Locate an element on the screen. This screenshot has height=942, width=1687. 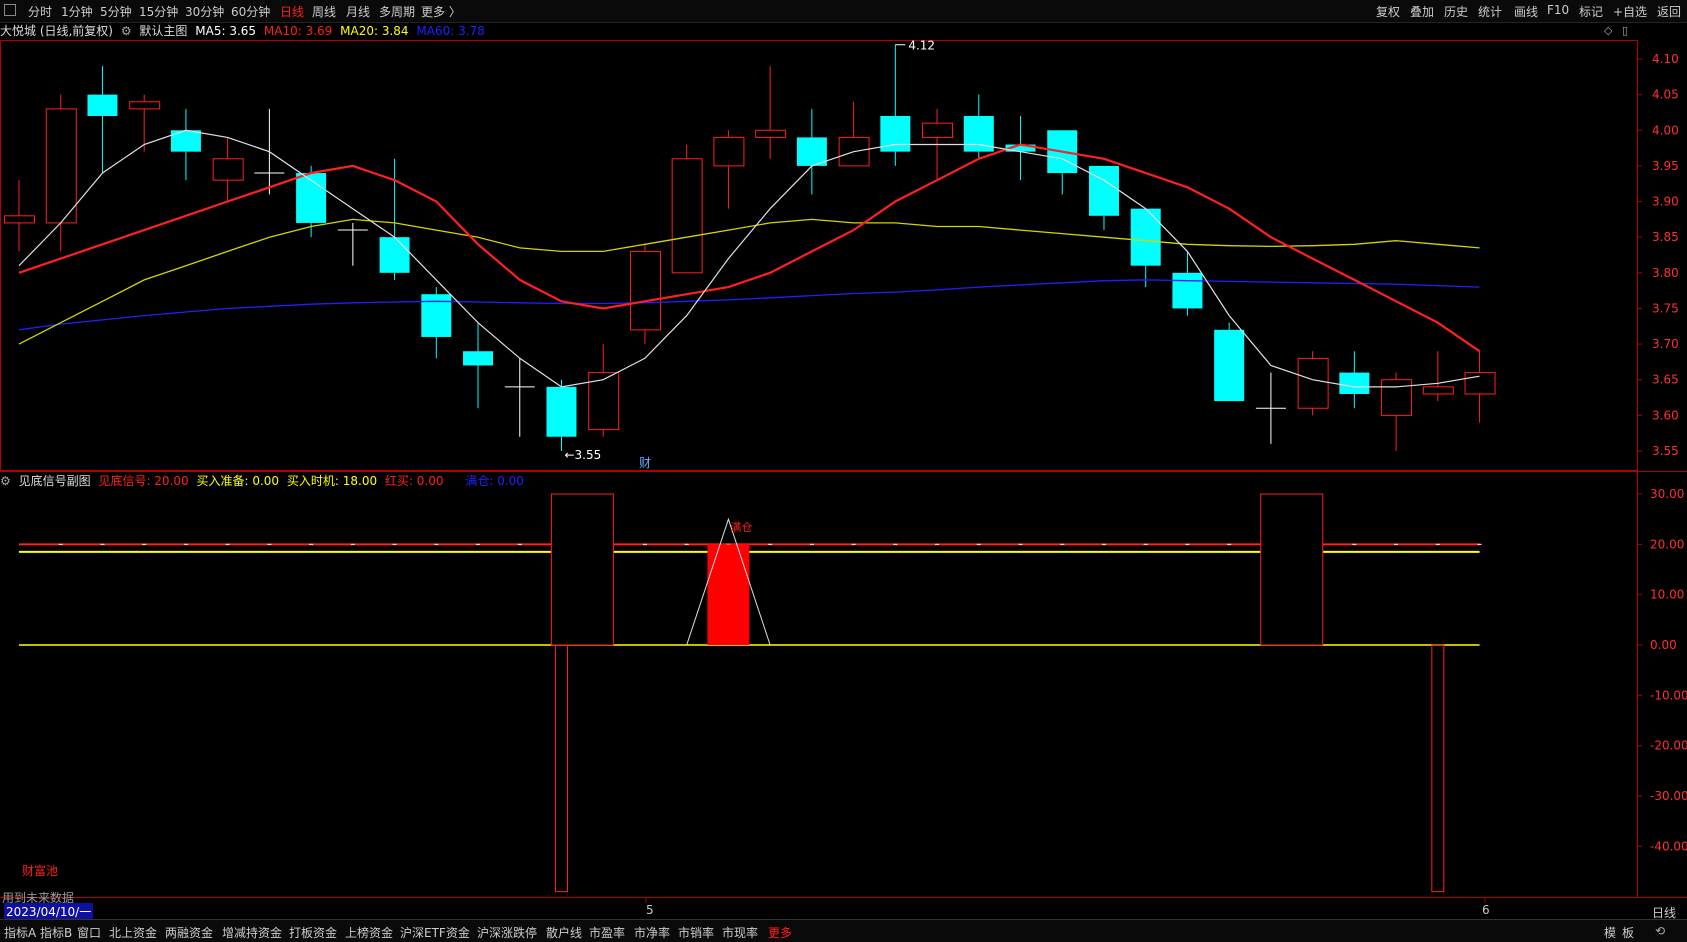
indicator-tab-15: 更多 is located at coordinates (780, 932).